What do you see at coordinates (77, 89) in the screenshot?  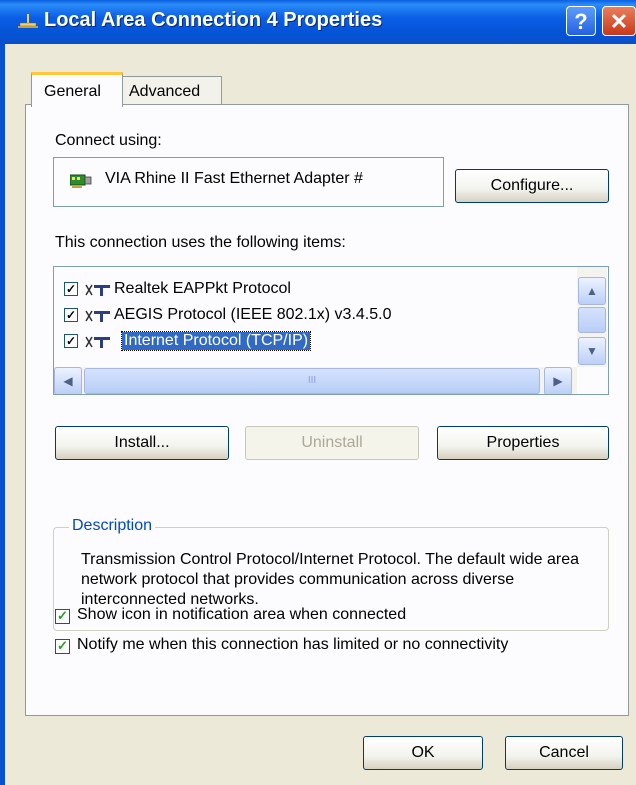 I see `tab-general: General` at bounding box center [77, 89].